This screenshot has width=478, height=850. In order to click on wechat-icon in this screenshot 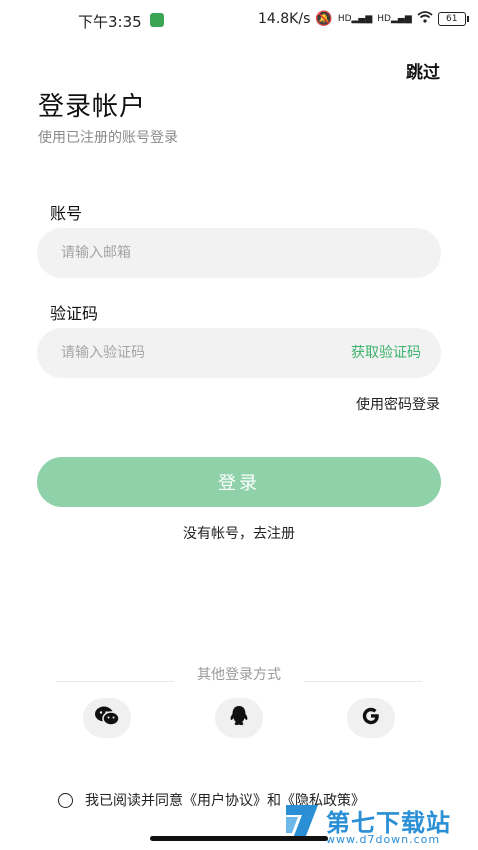, I will do `click(107, 718)`.